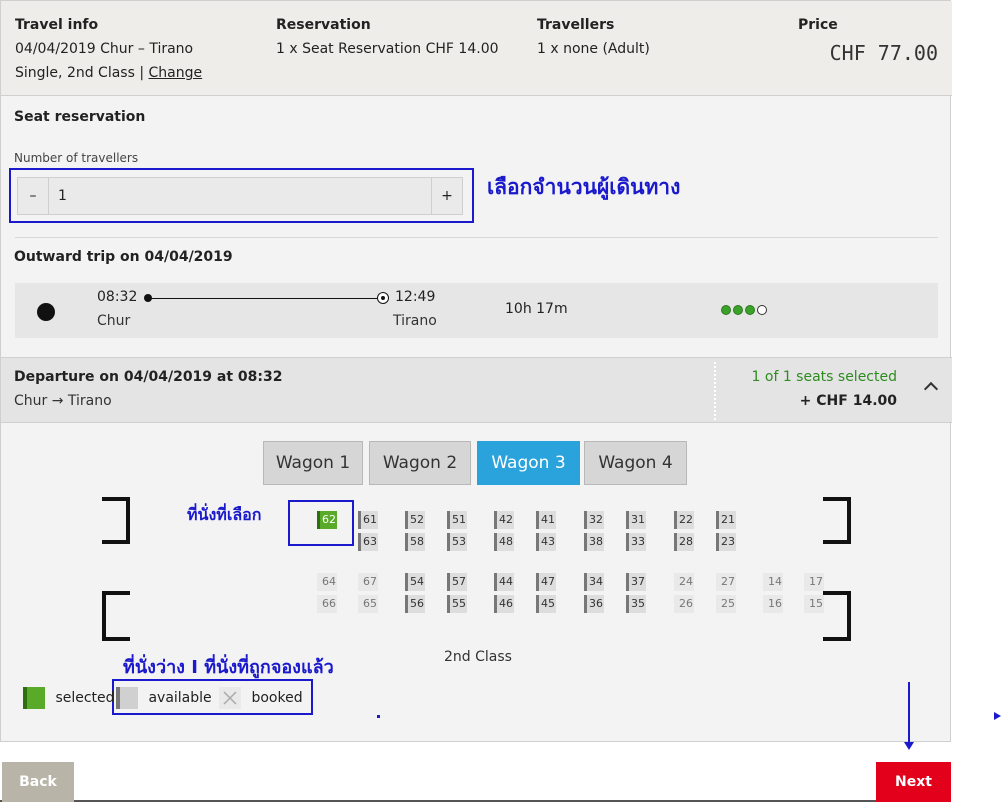 Image resolution: width=1004 pixels, height=805 pixels. What do you see at coordinates (726, 542) in the screenshot?
I see `seat-23: 23` at bounding box center [726, 542].